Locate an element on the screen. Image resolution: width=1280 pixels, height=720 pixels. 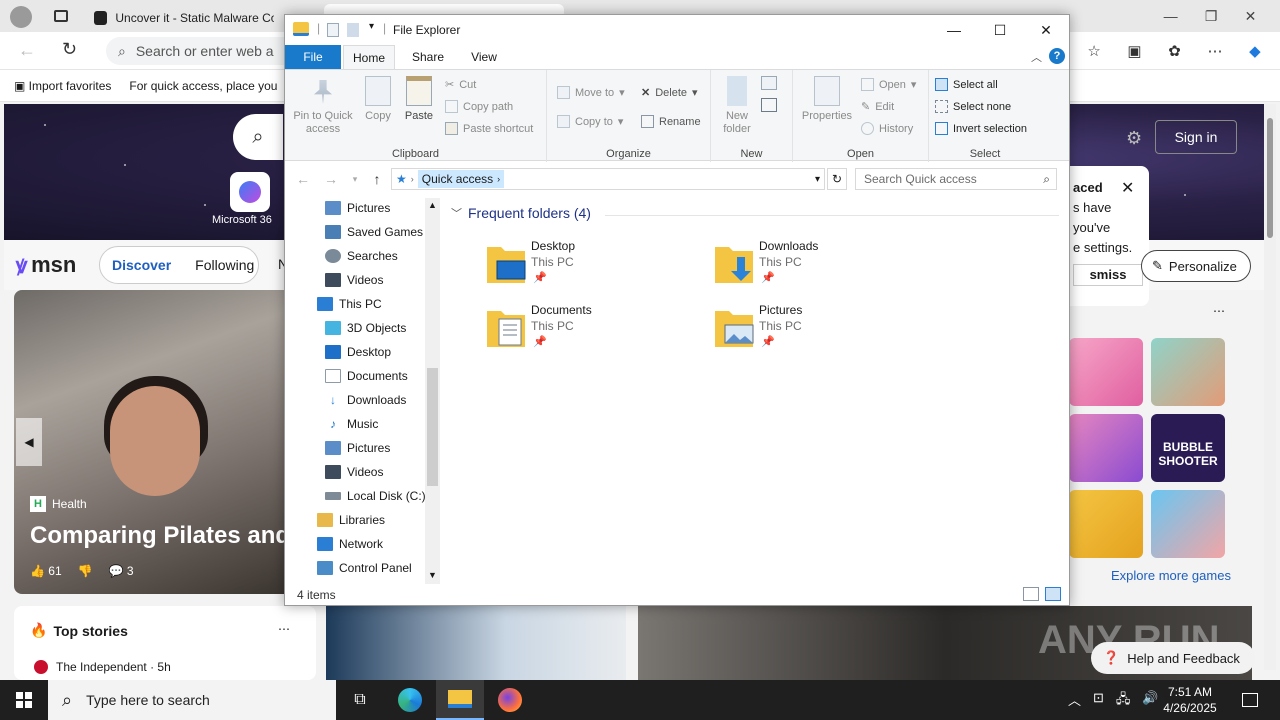
task-view-button: ⧉ is located at coordinates (360, 700).